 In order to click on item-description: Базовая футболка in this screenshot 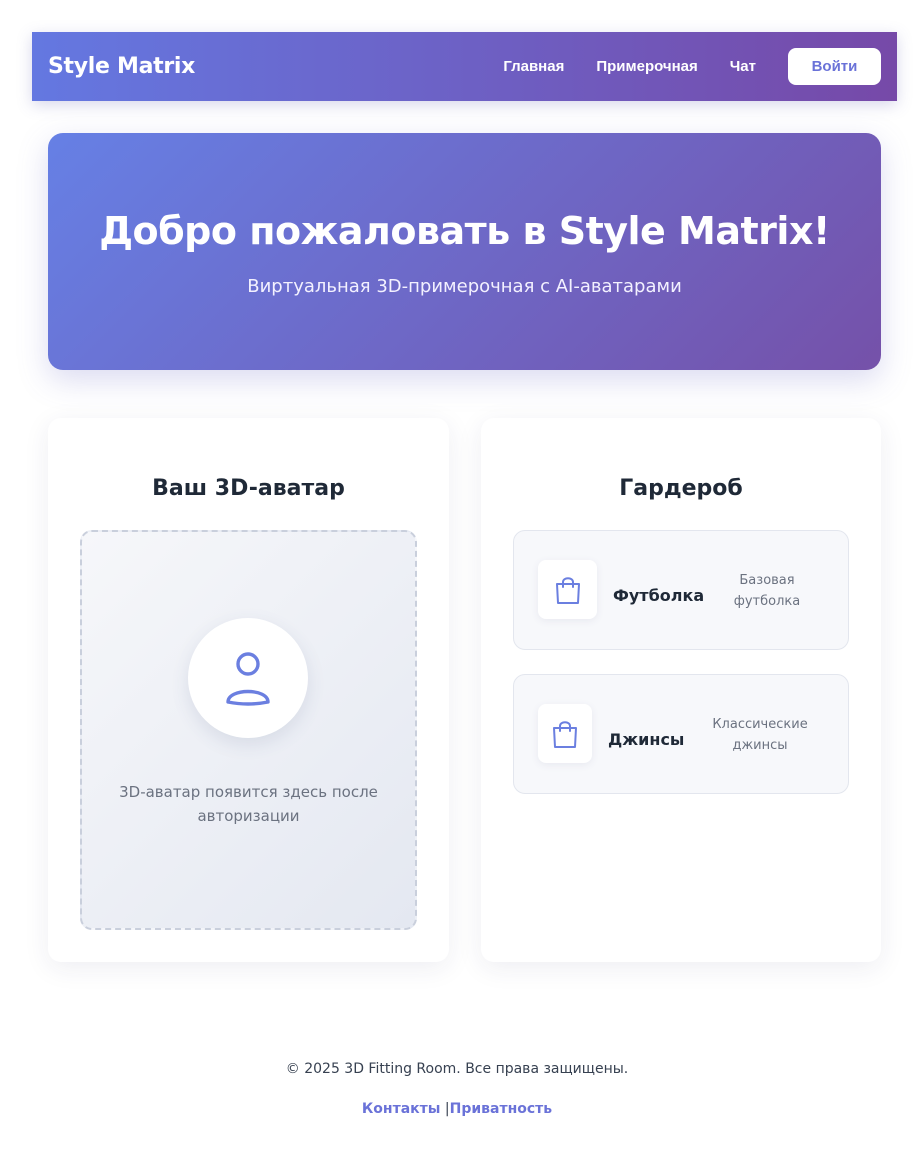, I will do `click(767, 591)`.